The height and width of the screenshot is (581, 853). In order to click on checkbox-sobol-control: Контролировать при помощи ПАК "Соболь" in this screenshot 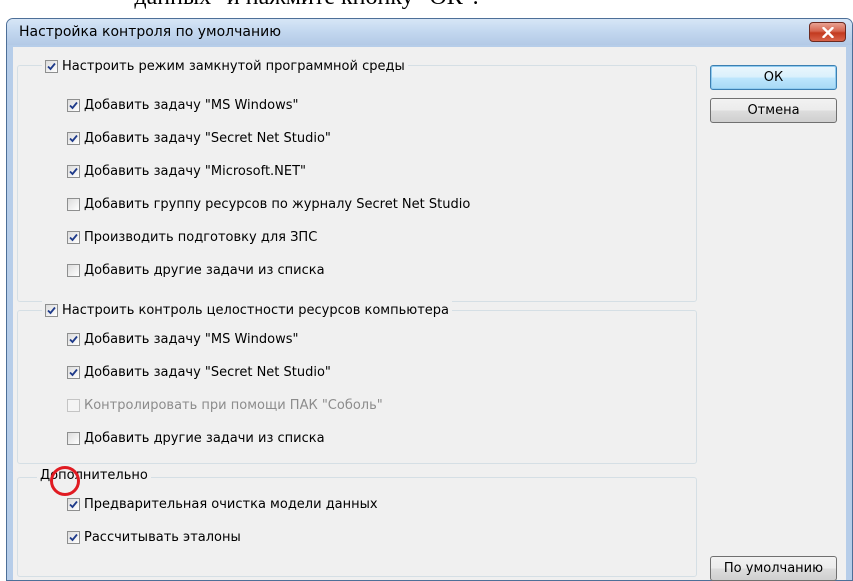, I will do `click(225, 405)`.